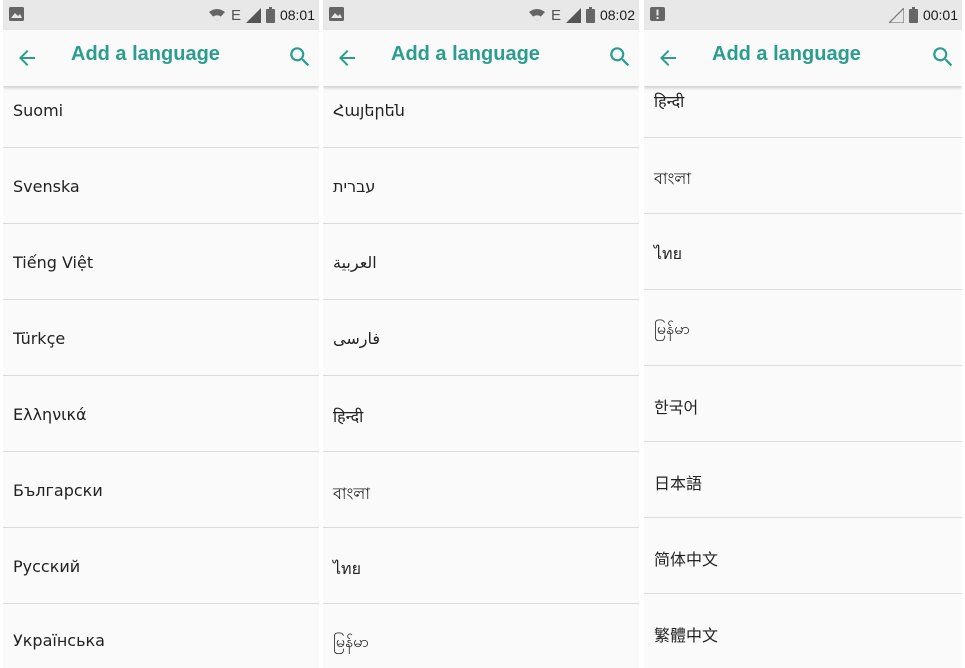 The width and height of the screenshot is (965, 668). What do you see at coordinates (481, 15) in the screenshot?
I see `status-bar: E 08:02` at bounding box center [481, 15].